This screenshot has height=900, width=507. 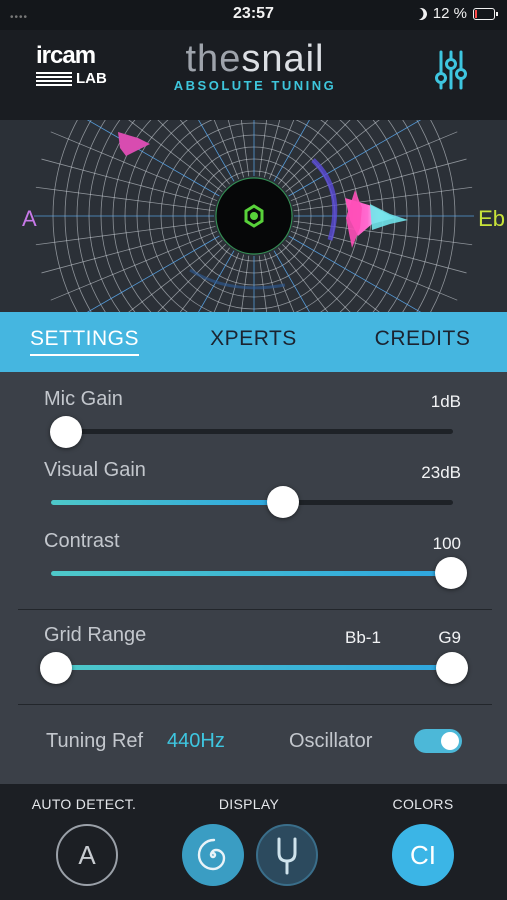 I want to click on note-label-left: A, so click(x=29, y=218).